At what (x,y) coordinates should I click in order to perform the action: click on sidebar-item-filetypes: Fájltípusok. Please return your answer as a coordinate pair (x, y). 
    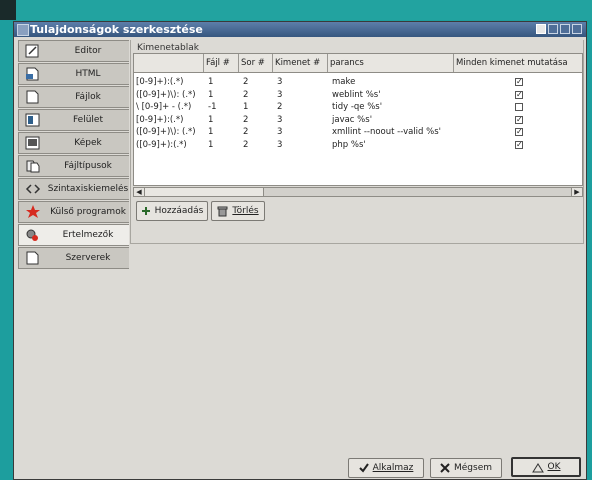
    Looking at the image, I should click on (77, 166).